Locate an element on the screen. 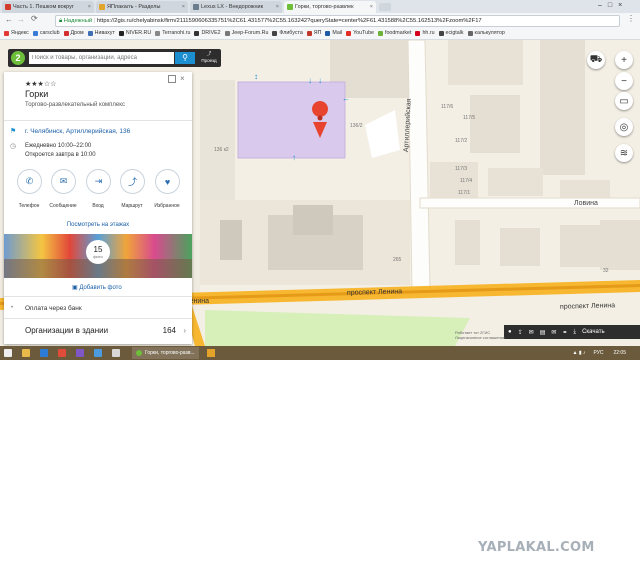 This screenshot has width=640, height=576. lock-icon: 🔒︎ is located at coordinates (61, 21).